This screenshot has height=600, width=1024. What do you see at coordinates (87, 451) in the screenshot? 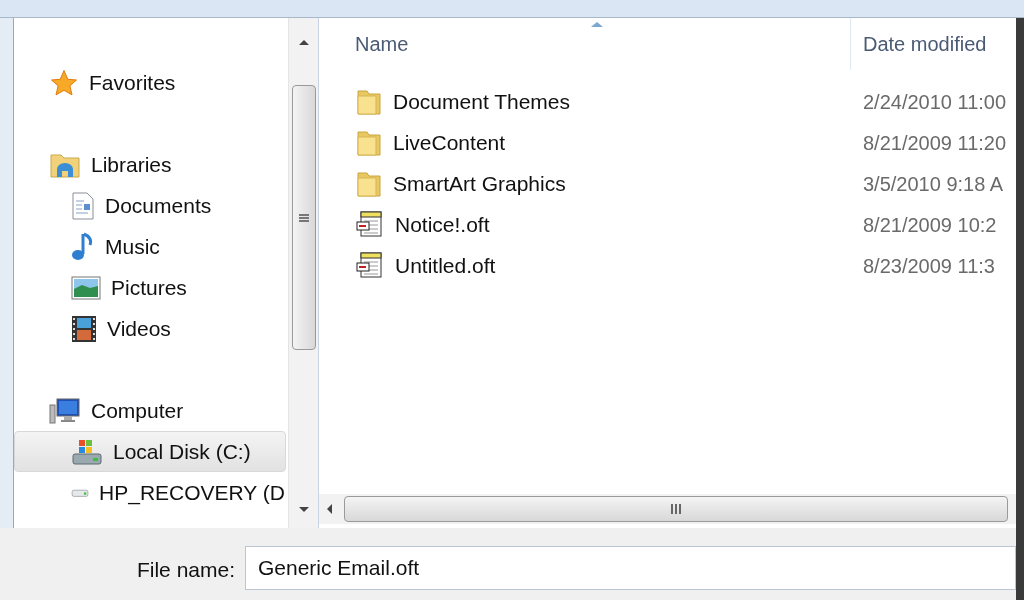
I see `drive-with-windows-logo-icon` at bounding box center [87, 451].